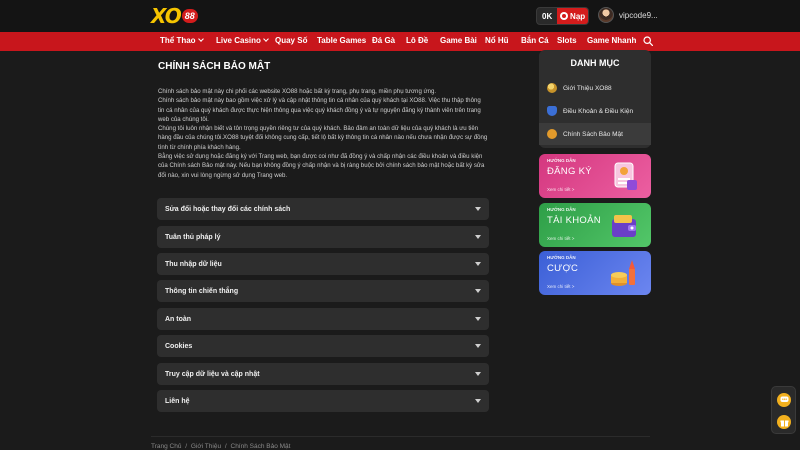 The height and width of the screenshot is (450, 800). Describe the element at coordinates (783, 410) in the screenshot. I see `floating-actions` at that location.